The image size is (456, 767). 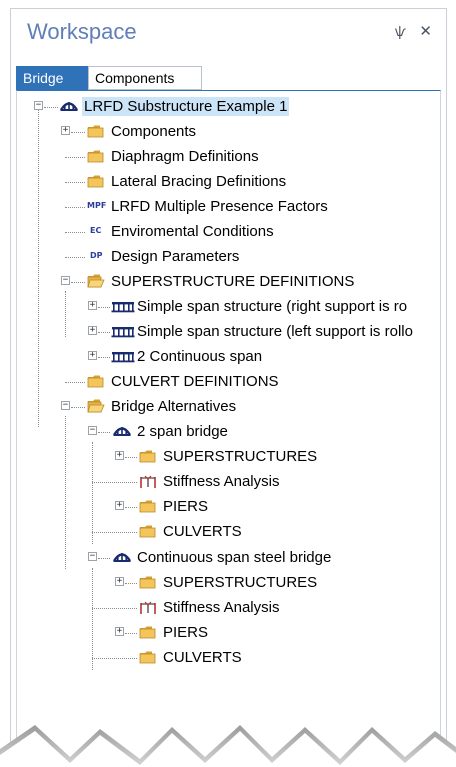 I want to click on tree-node-label: Lateral Bracing Definitions, so click(x=198, y=181).